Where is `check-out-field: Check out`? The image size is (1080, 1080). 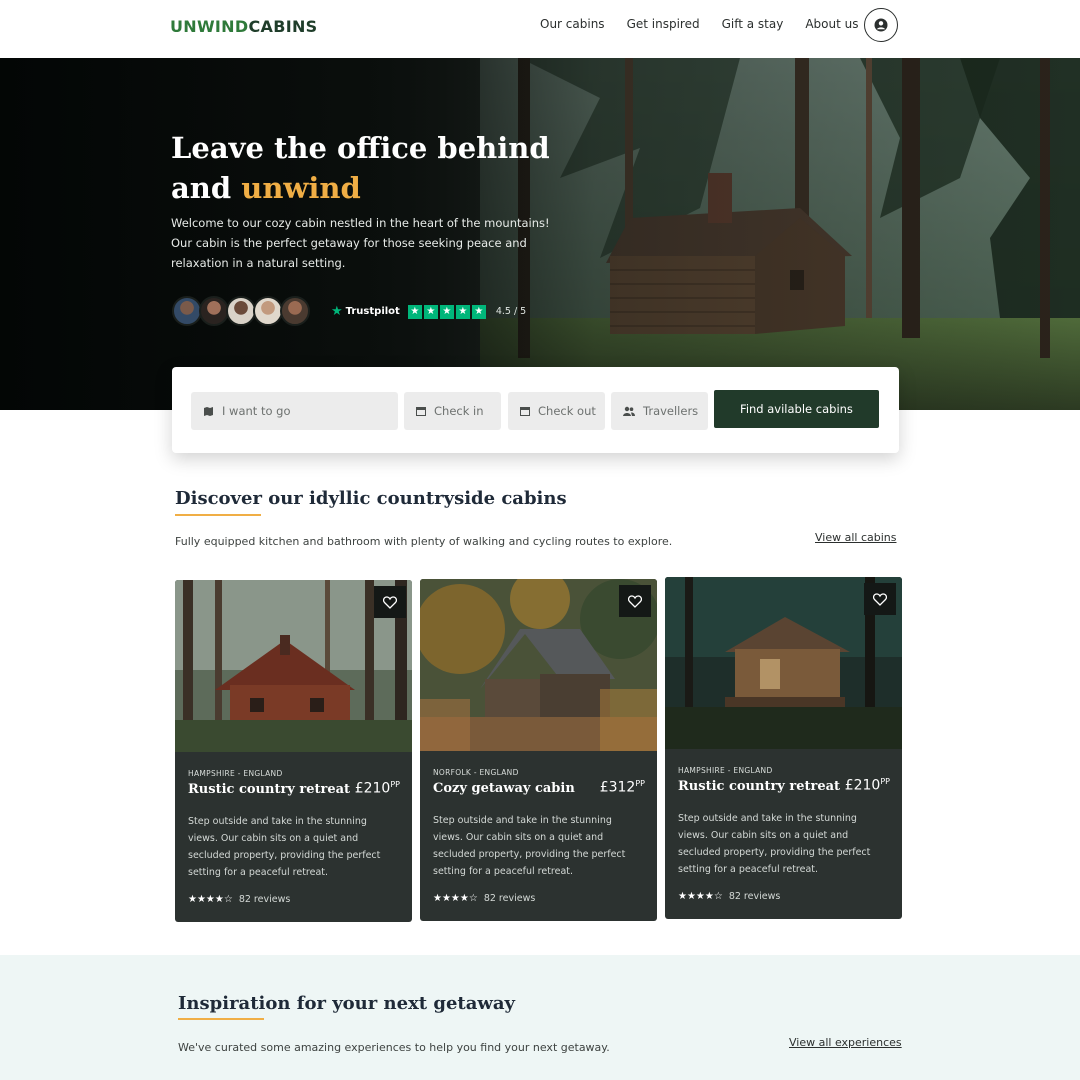 check-out-field: Check out is located at coordinates (556, 411).